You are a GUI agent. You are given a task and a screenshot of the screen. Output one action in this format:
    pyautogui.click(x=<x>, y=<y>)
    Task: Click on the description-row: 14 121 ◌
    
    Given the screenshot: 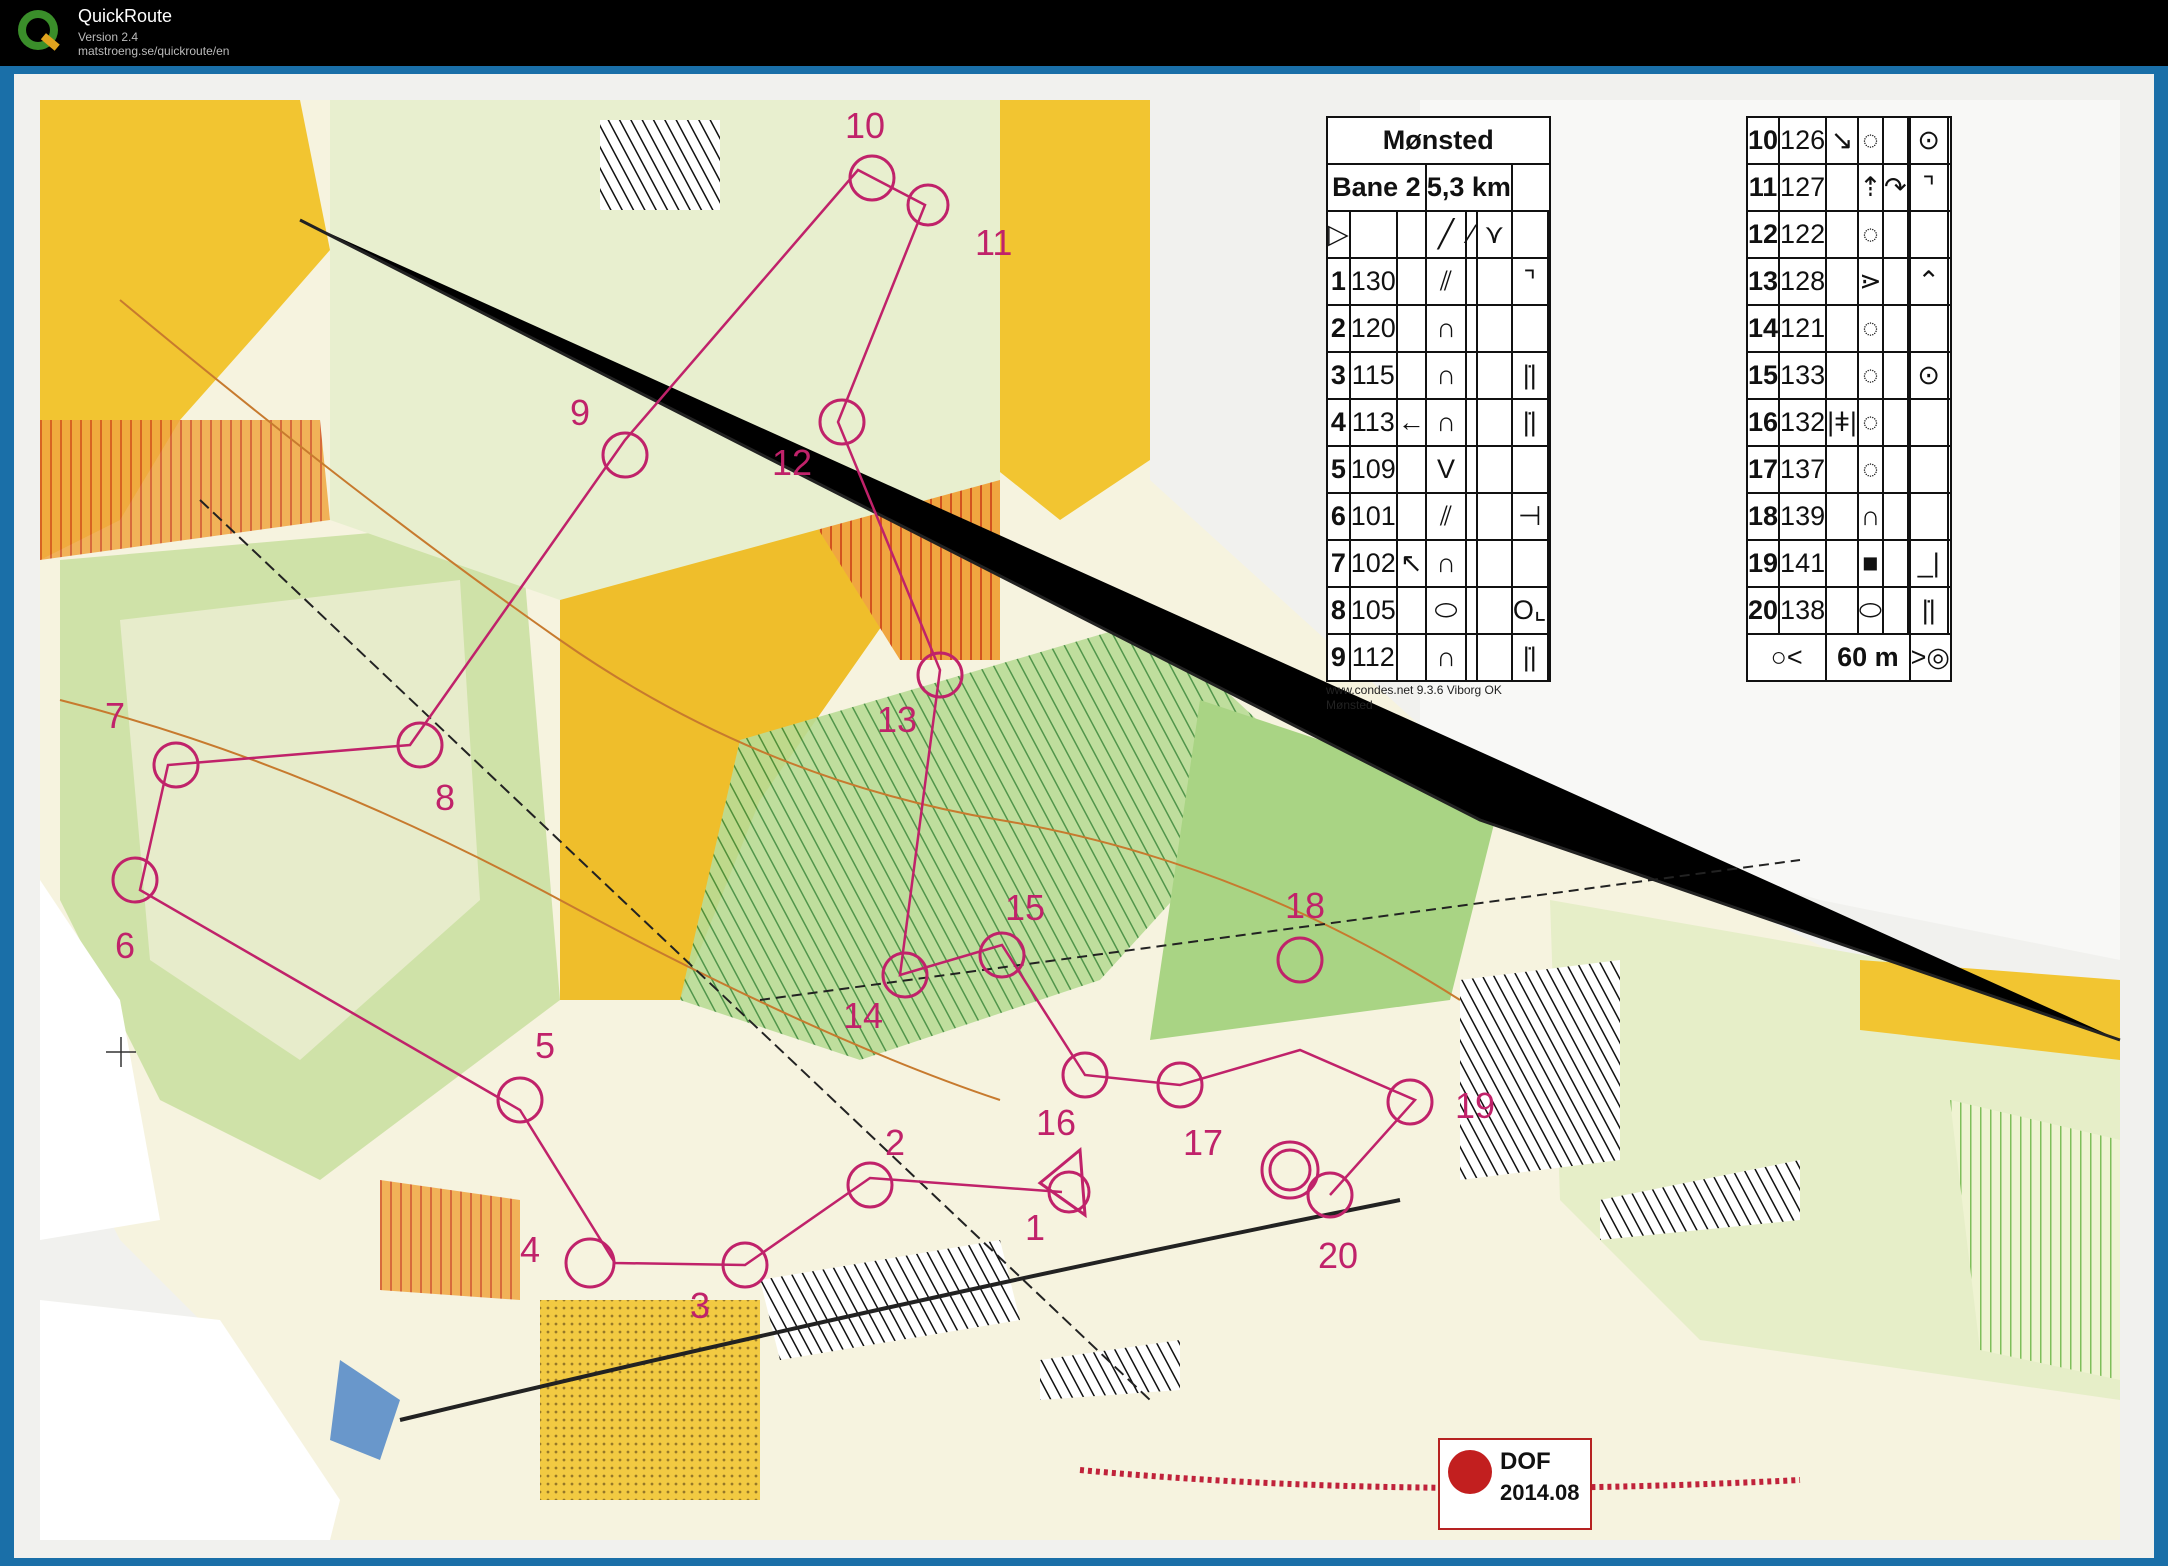 What is the action you would take?
    pyautogui.click(x=1848, y=328)
    